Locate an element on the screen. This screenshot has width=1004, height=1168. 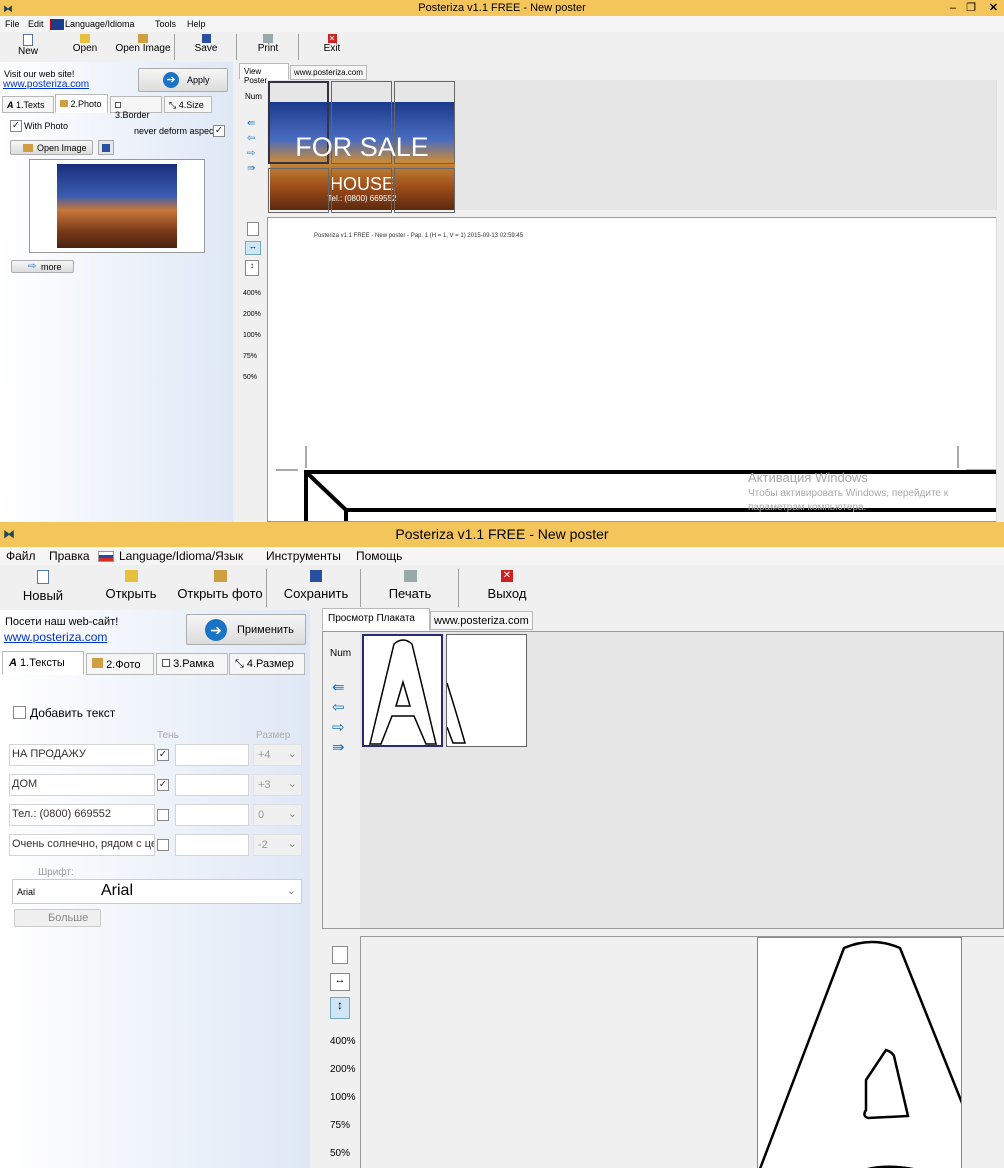
text-line-2-size-select: +3 ⌄ is located at coordinates (277, 785).